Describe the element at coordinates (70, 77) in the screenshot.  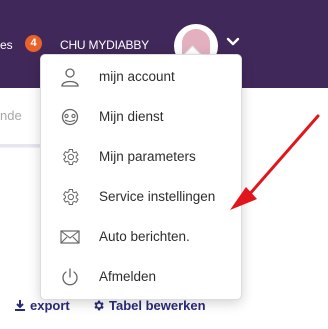
I see `user-icon` at that location.